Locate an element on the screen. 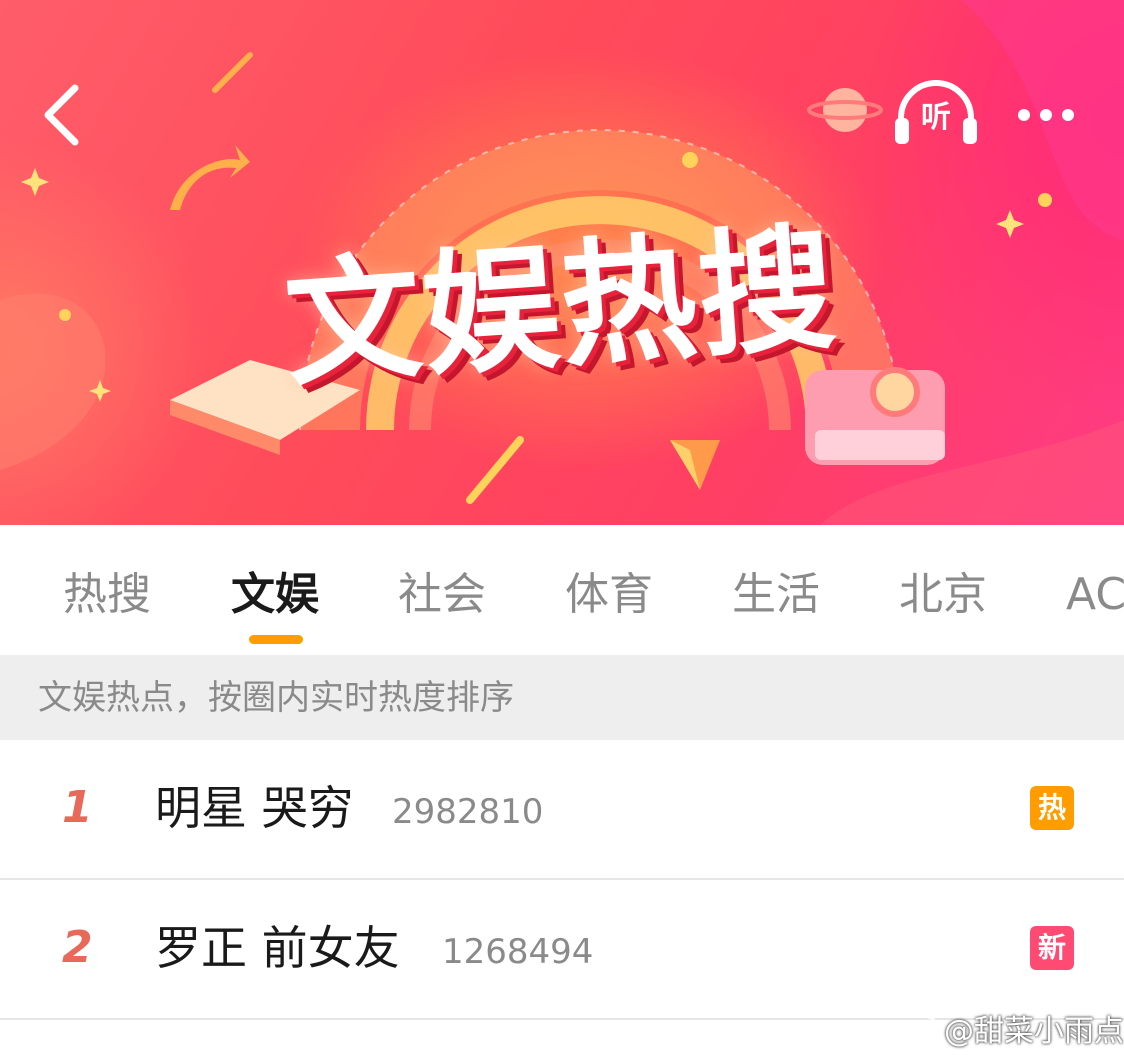 The image size is (1124, 1055). listen-button: 听 is located at coordinates (936, 113).